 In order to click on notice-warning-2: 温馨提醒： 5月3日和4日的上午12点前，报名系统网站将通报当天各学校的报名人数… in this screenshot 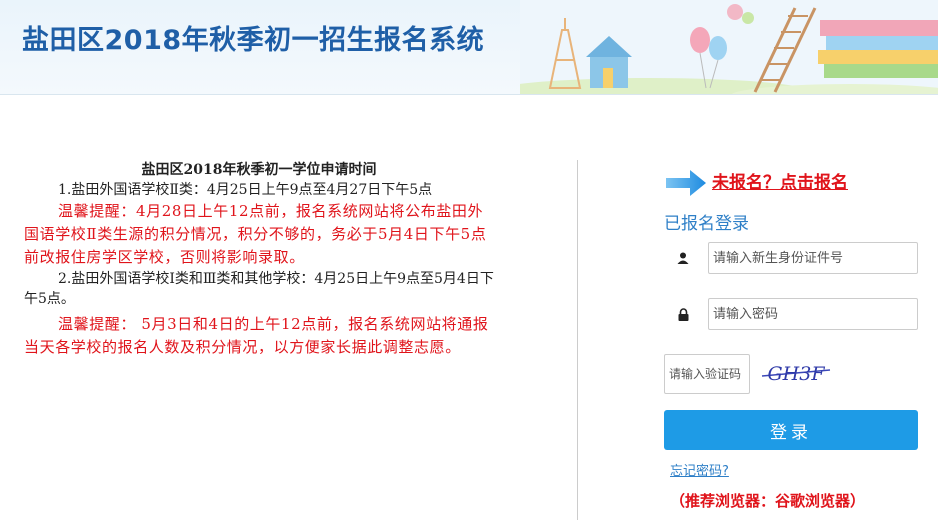, I will do `click(256, 335)`.